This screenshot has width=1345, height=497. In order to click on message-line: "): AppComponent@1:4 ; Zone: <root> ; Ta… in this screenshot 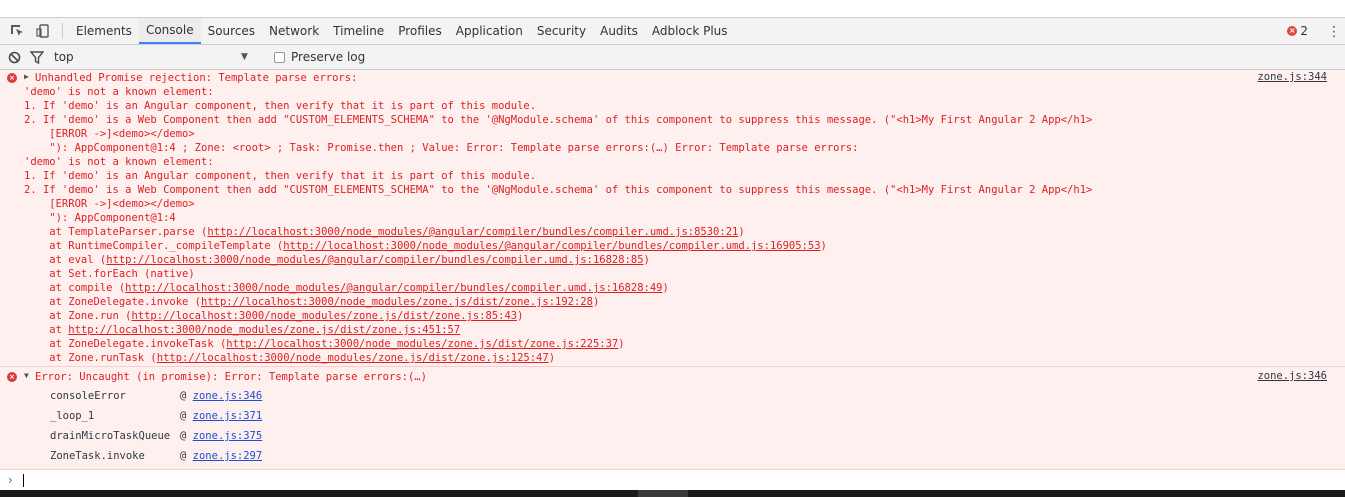, I will do `click(441, 148)`.